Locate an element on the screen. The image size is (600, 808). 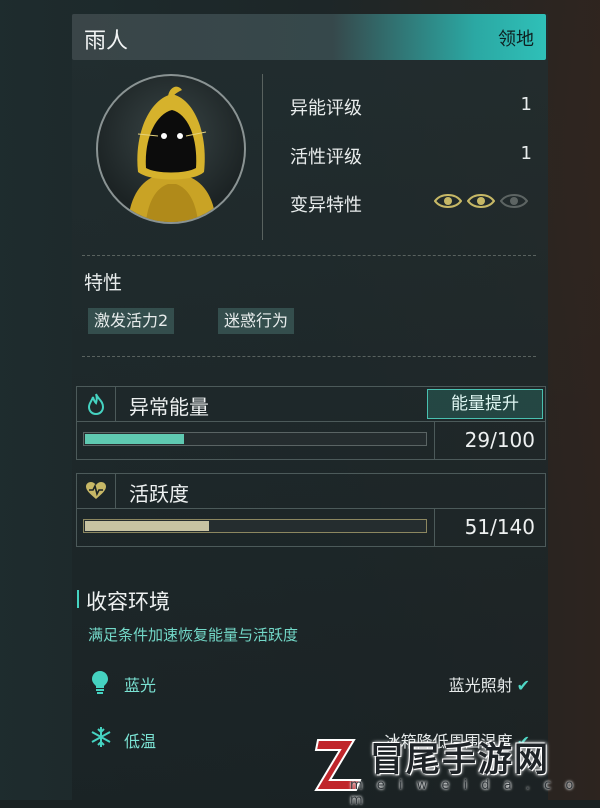
energy-progress-fill is located at coordinates (134, 439).